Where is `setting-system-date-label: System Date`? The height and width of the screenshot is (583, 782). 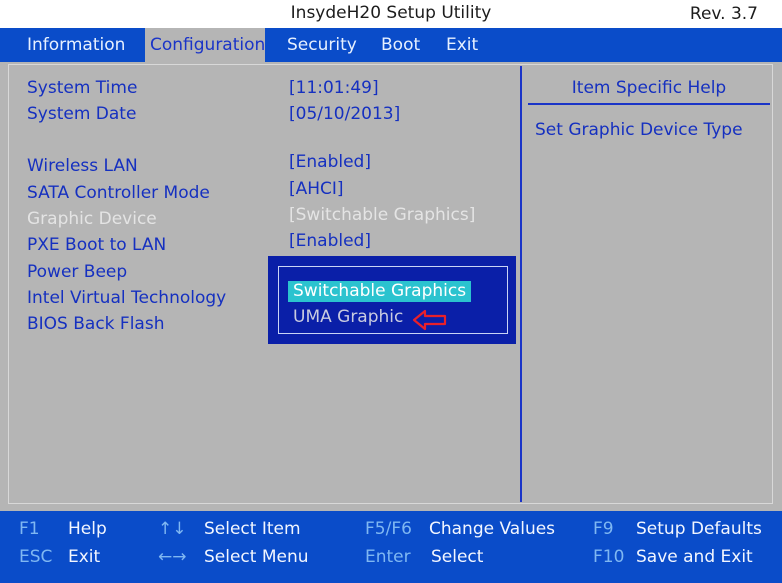
setting-system-date-label: System Date is located at coordinates (81, 114).